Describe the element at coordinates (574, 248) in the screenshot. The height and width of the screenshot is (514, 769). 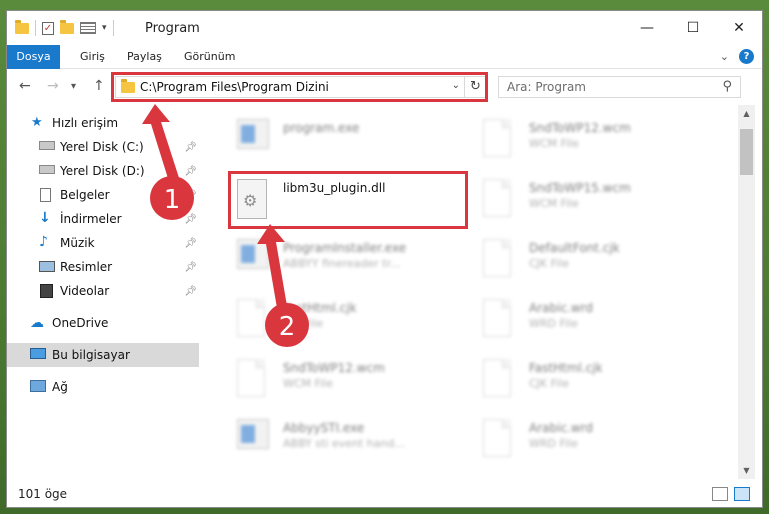
I see `file-name: DefaultFont.cjk` at that location.